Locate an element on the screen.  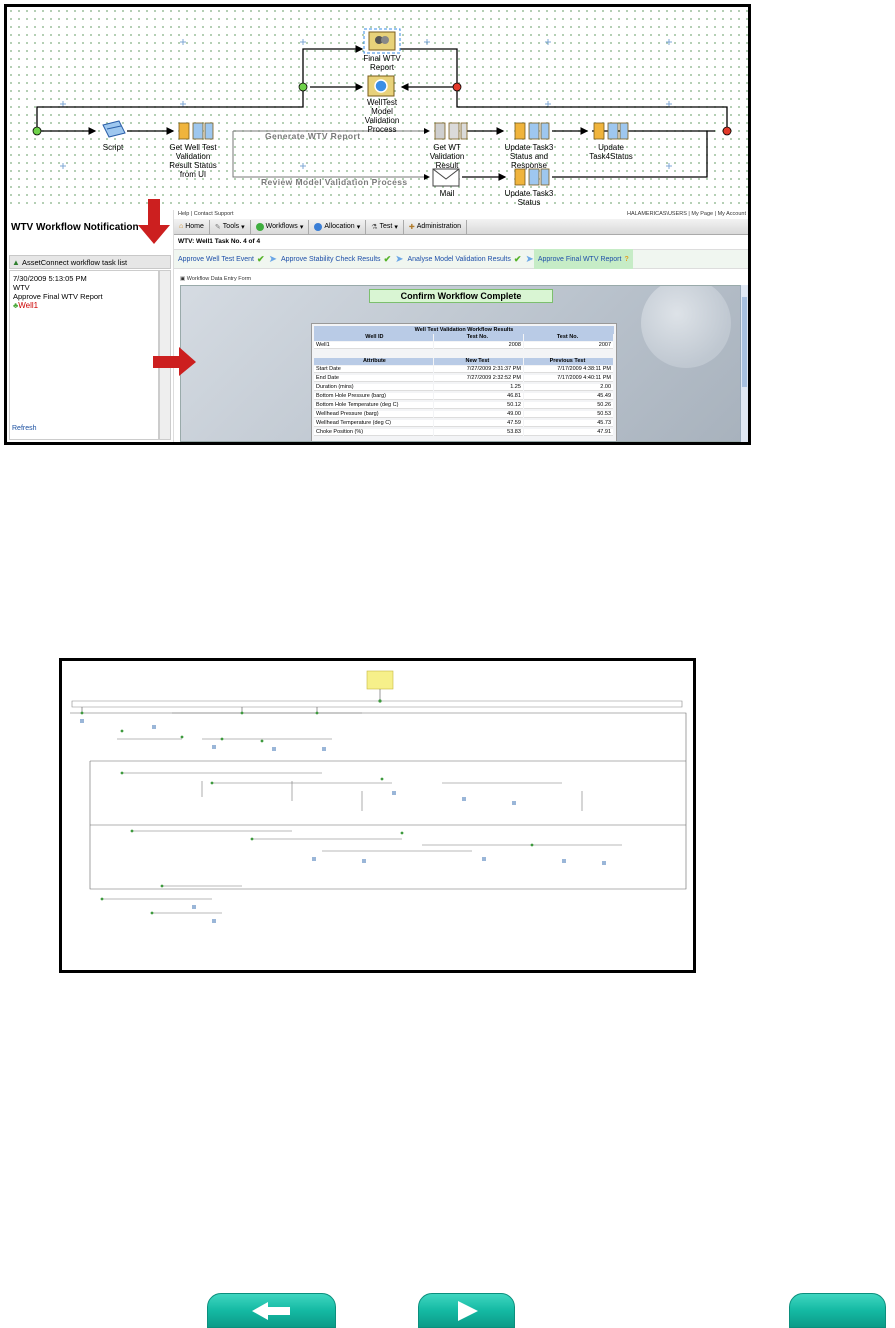
cell: Choke Position (%) is located at coordinates (373, 432).